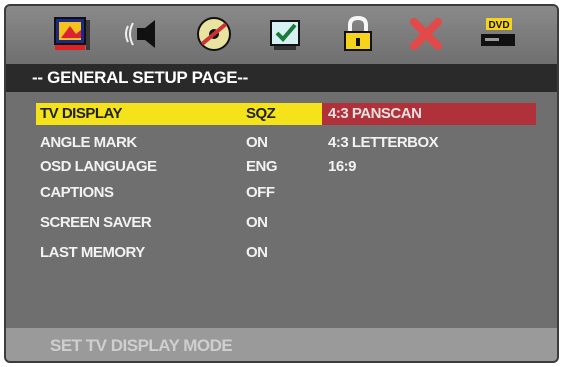 The image size is (563, 367). Describe the element at coordinates (181, 193) in the screenshot. I see `menu-item-captions: CAPTIONS OFF` at that location.